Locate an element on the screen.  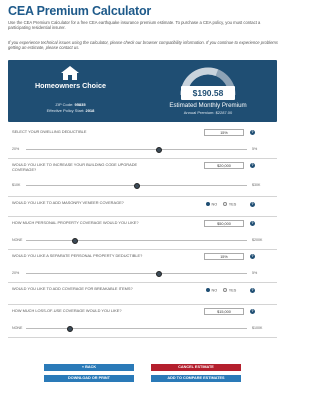
slider-min-label: $10K is located at coordinates (16, 185).